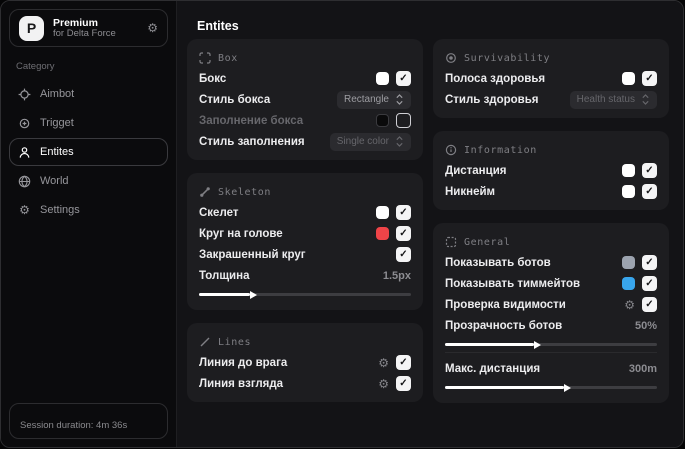  I want to click on setting-row-box: Бокс ✓, so click(305, 78).